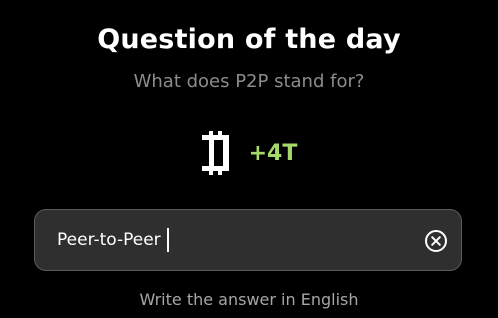  I want to click on question-text: What does P2P stand for?, so click(249, 81).